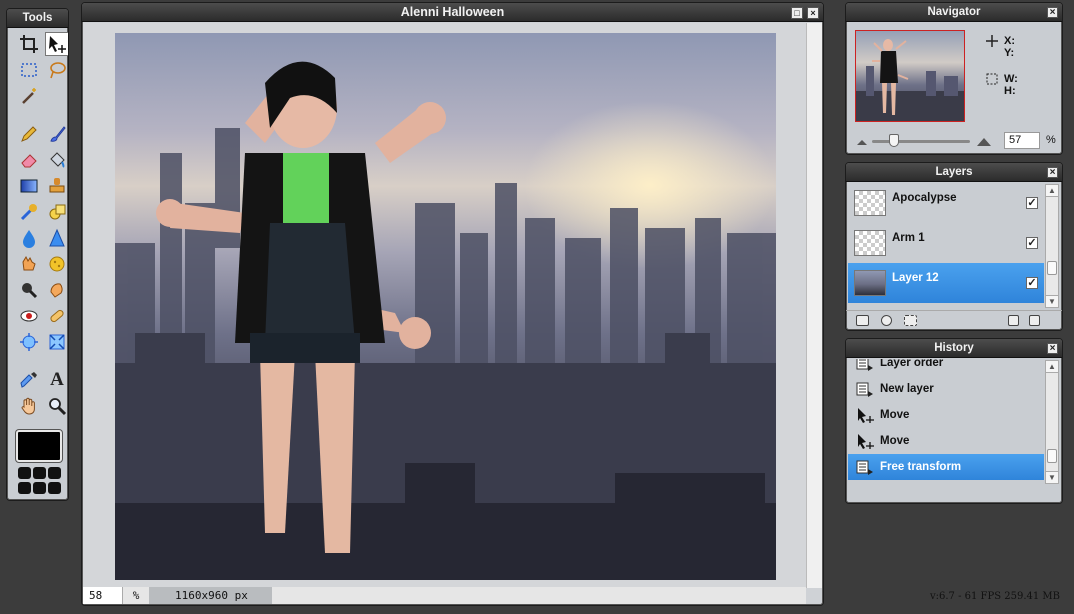 The width and height of the screenshot is (1074, 614). I want to click on zoom-input: 58, so click(103, 595).